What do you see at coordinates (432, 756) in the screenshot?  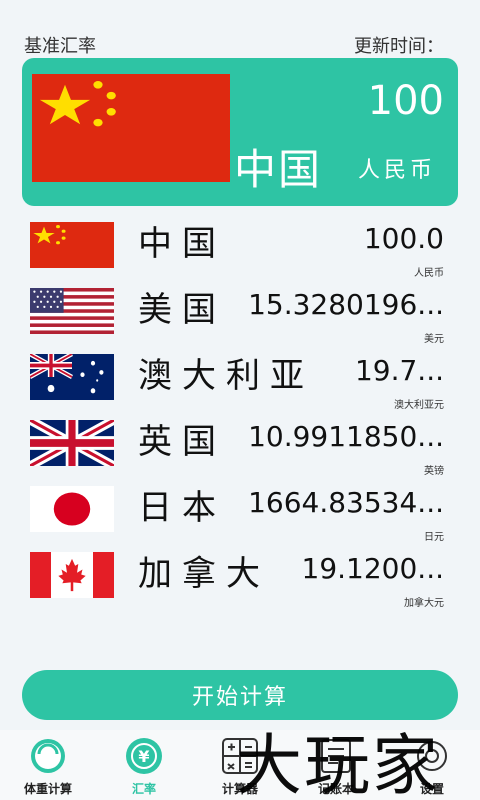 I see `settings-icon` at bounding box center [432, 756].